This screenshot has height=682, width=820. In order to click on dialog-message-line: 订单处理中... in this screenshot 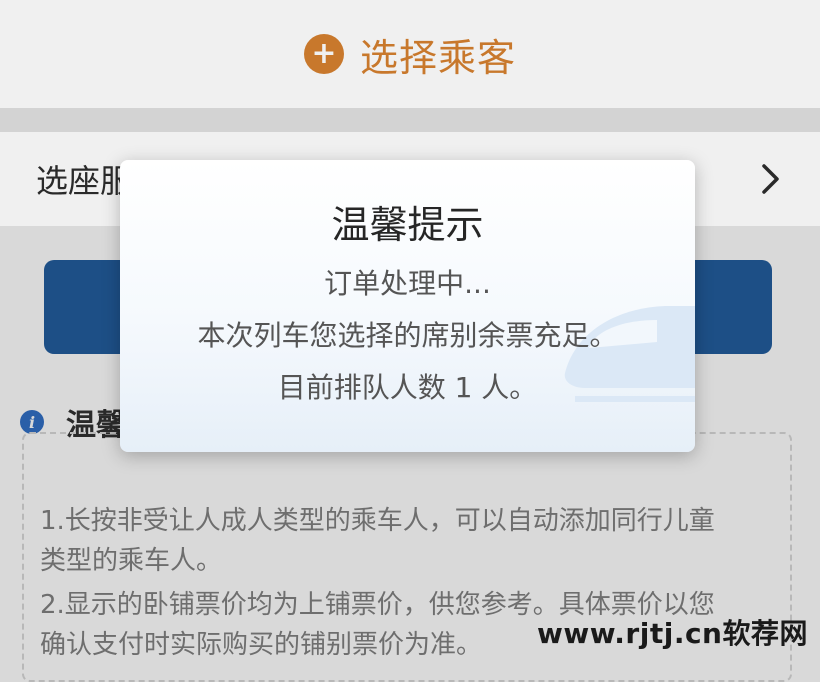, I will do `click(407, 283)`.